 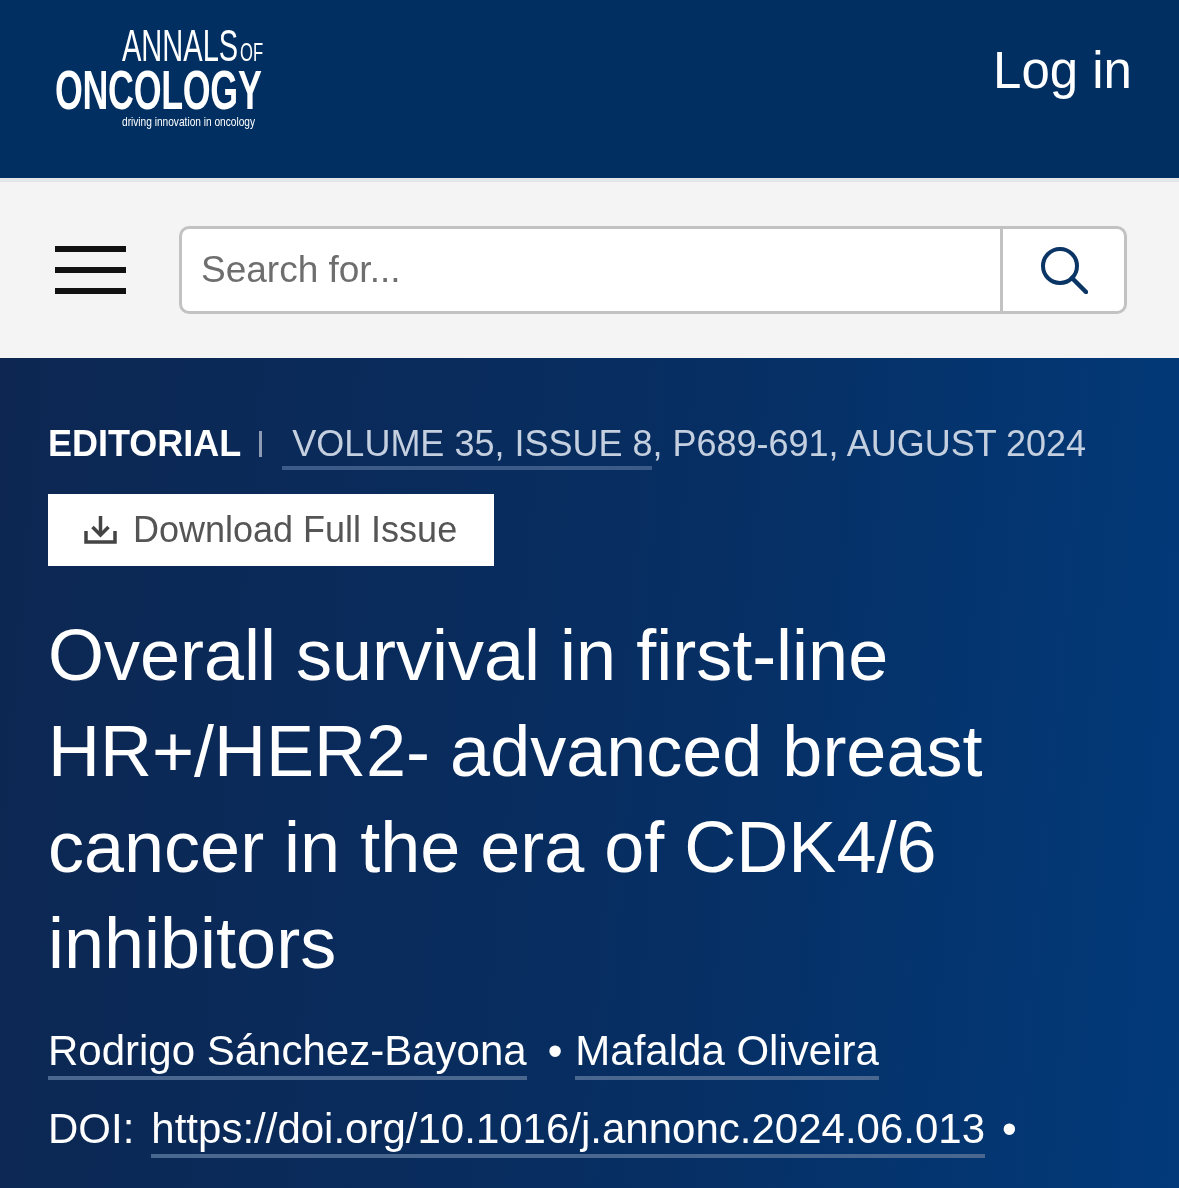 I want to click on search-button, so click(x=1063, y=270).